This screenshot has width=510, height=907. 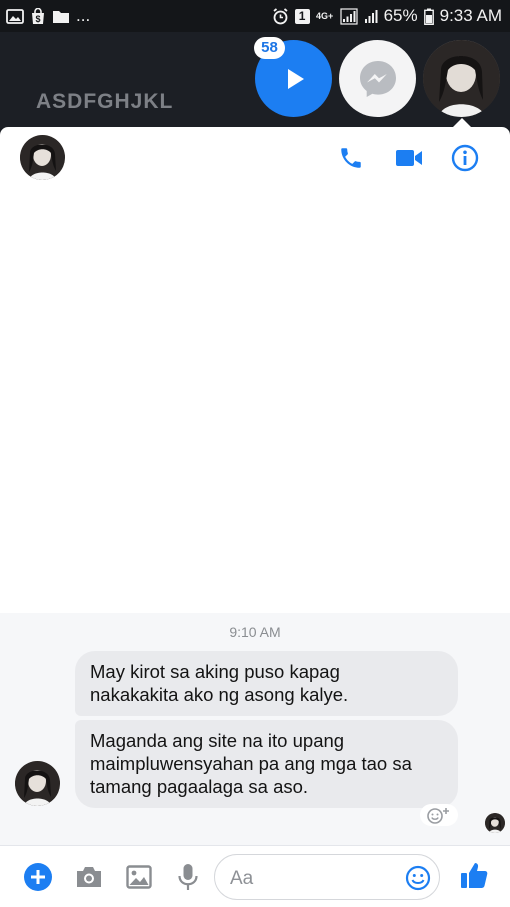 What do you see at coordinates (495, 823) in the screenshot?
I see `read-receipt-avatar` at bounding box center [495, 823].